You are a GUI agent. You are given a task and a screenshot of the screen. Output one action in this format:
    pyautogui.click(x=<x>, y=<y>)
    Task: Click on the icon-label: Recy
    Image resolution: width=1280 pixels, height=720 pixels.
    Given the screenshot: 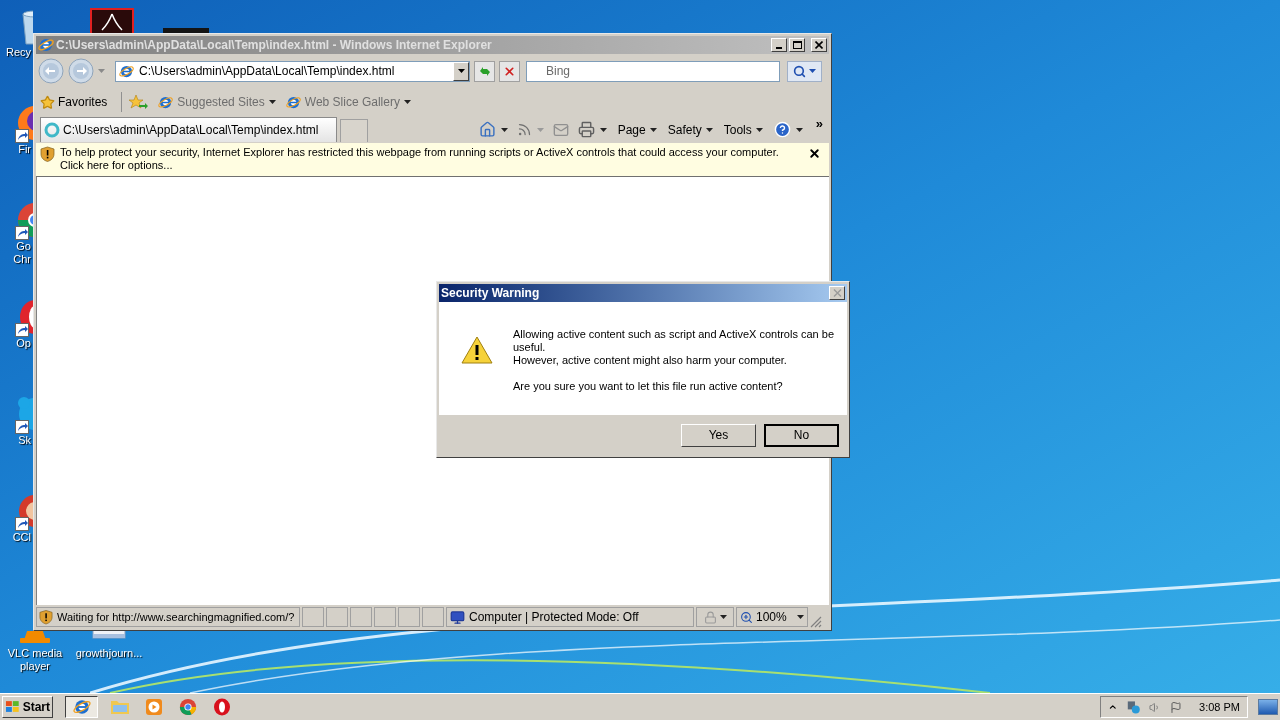 What is the action you would take?
    pyautogui.click(x=17, y=52)
    